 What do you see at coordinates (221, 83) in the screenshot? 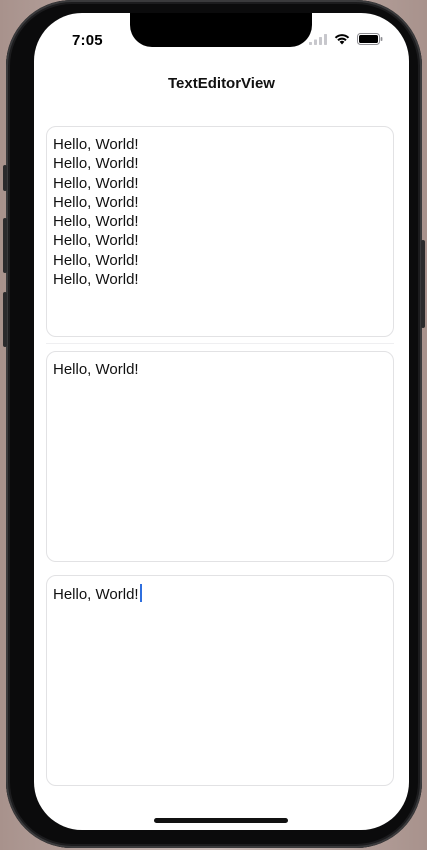
I see `nav-title: TextEditorView` at bounding box center [221, 83].